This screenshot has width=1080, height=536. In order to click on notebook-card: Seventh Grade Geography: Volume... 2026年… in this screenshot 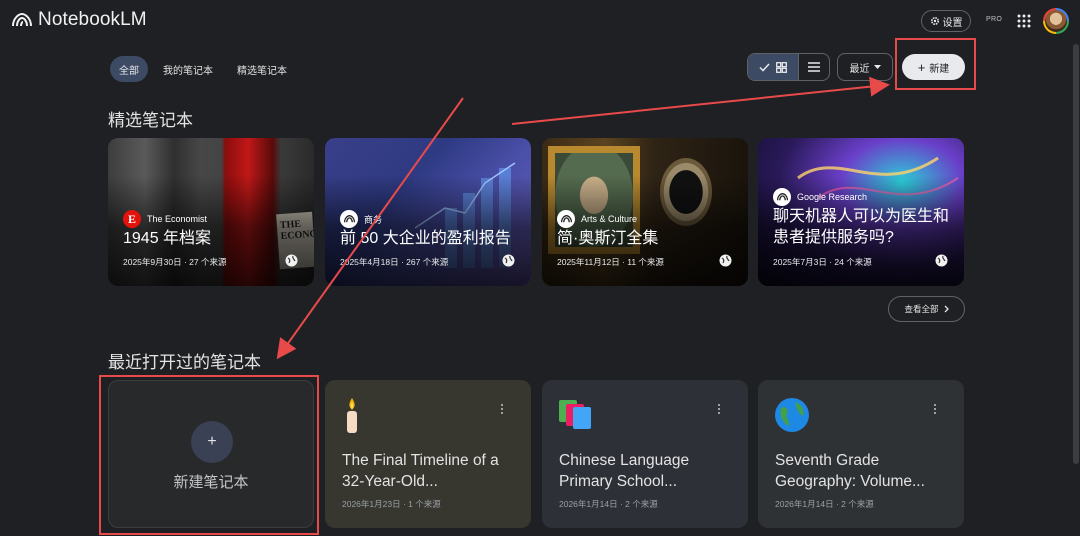, I will do `click(861, 454)`.